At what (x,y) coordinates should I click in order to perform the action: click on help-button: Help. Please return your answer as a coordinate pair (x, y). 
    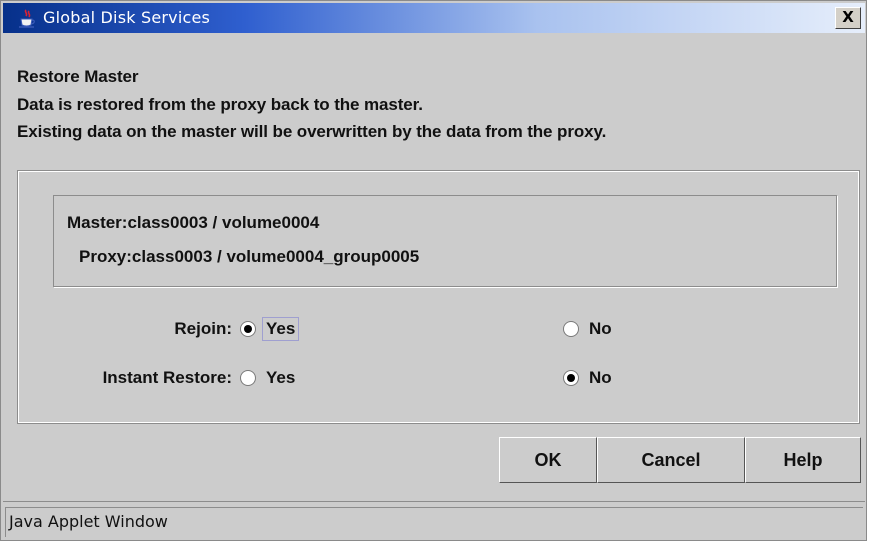
    Looking at the image, I should click on (803, 460).